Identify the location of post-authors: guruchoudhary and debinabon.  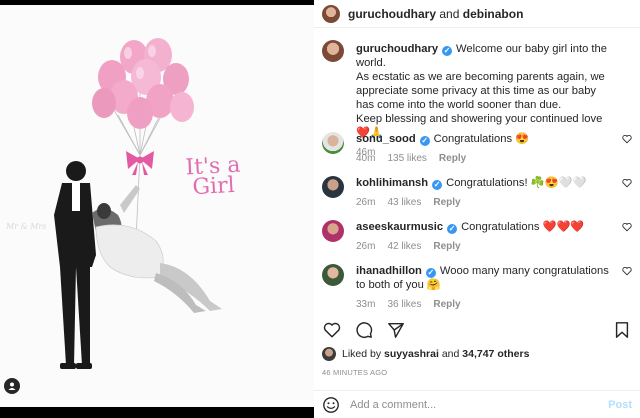
(435, 14).